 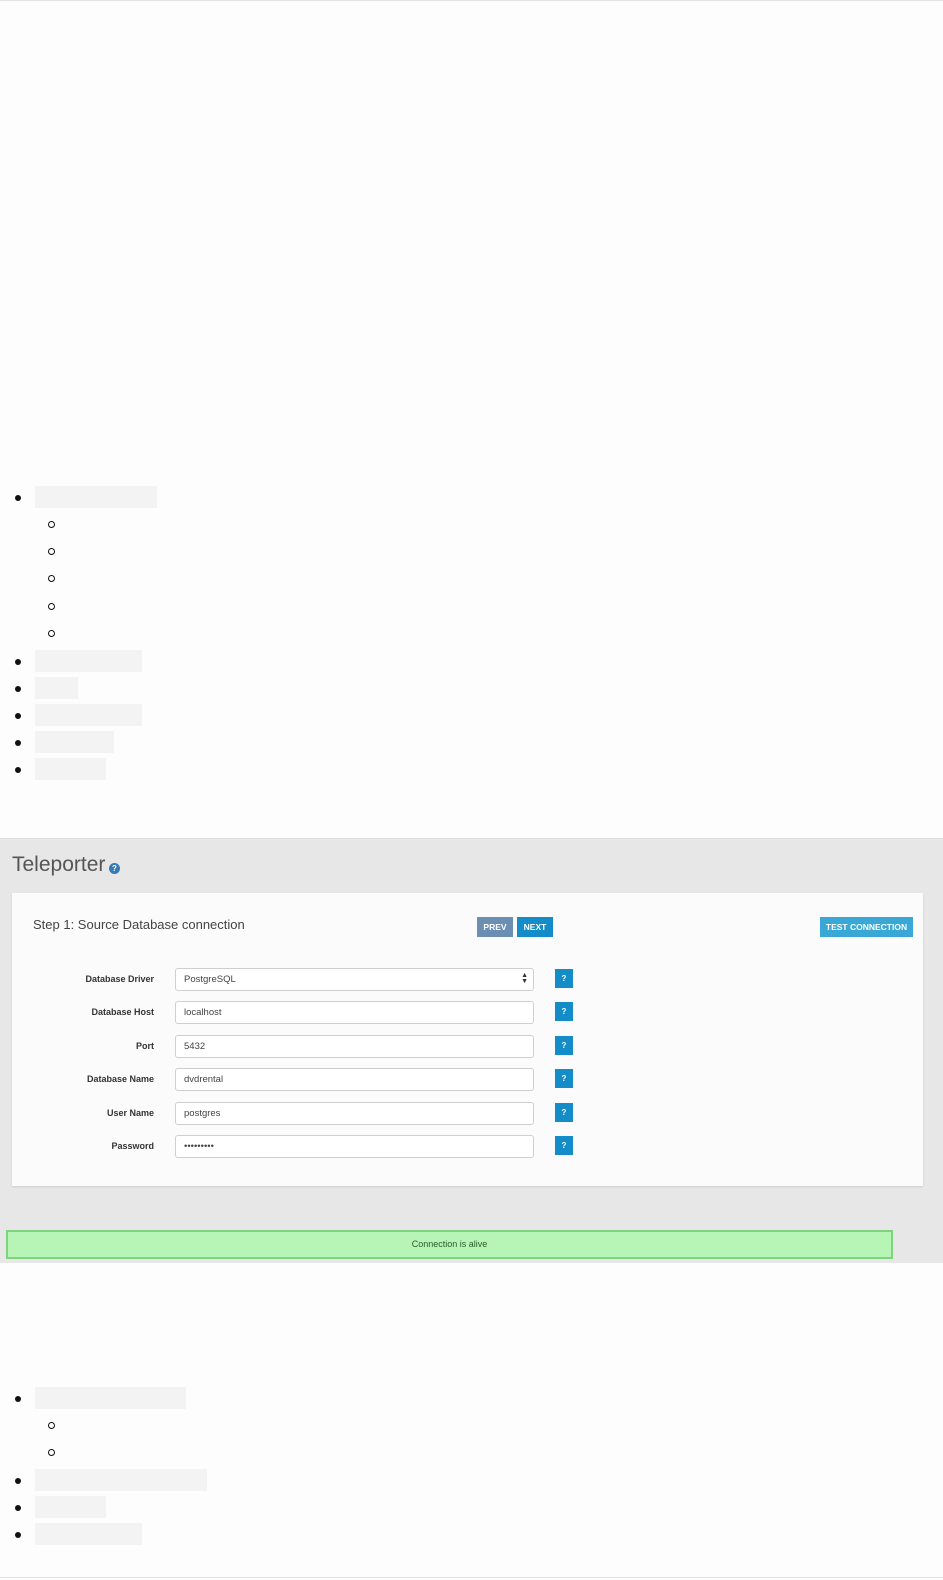 I want to click on page-title: Teleporter, so click(x=59, y=864).